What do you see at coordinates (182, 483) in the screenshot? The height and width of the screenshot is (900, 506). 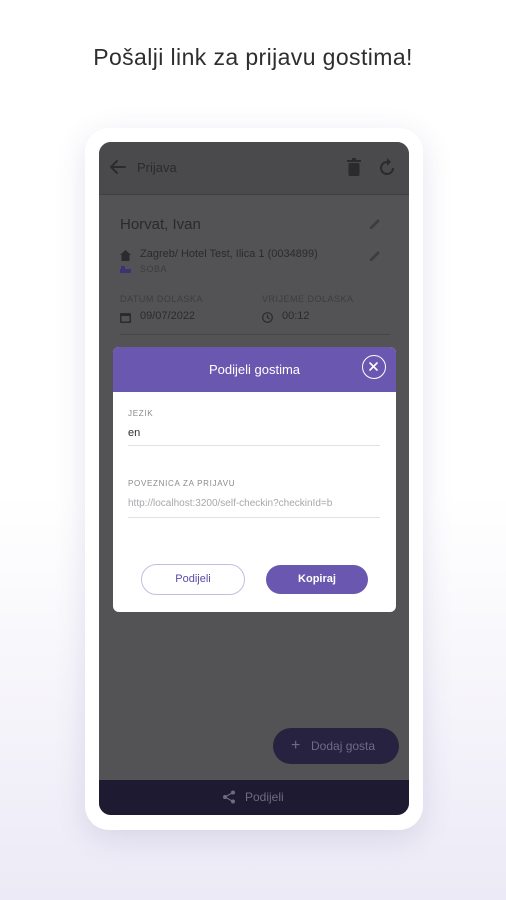 I see `link-label: POVEZNICA ZA PRIJAVU` at bounding box center [182, 483].